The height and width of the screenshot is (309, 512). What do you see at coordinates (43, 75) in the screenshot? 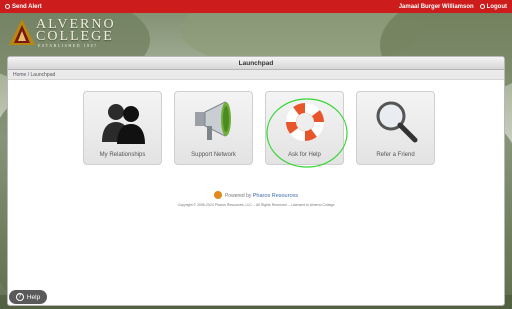
I see `breadcrumb-current: Launchpad` at bounding box center [43, 75].